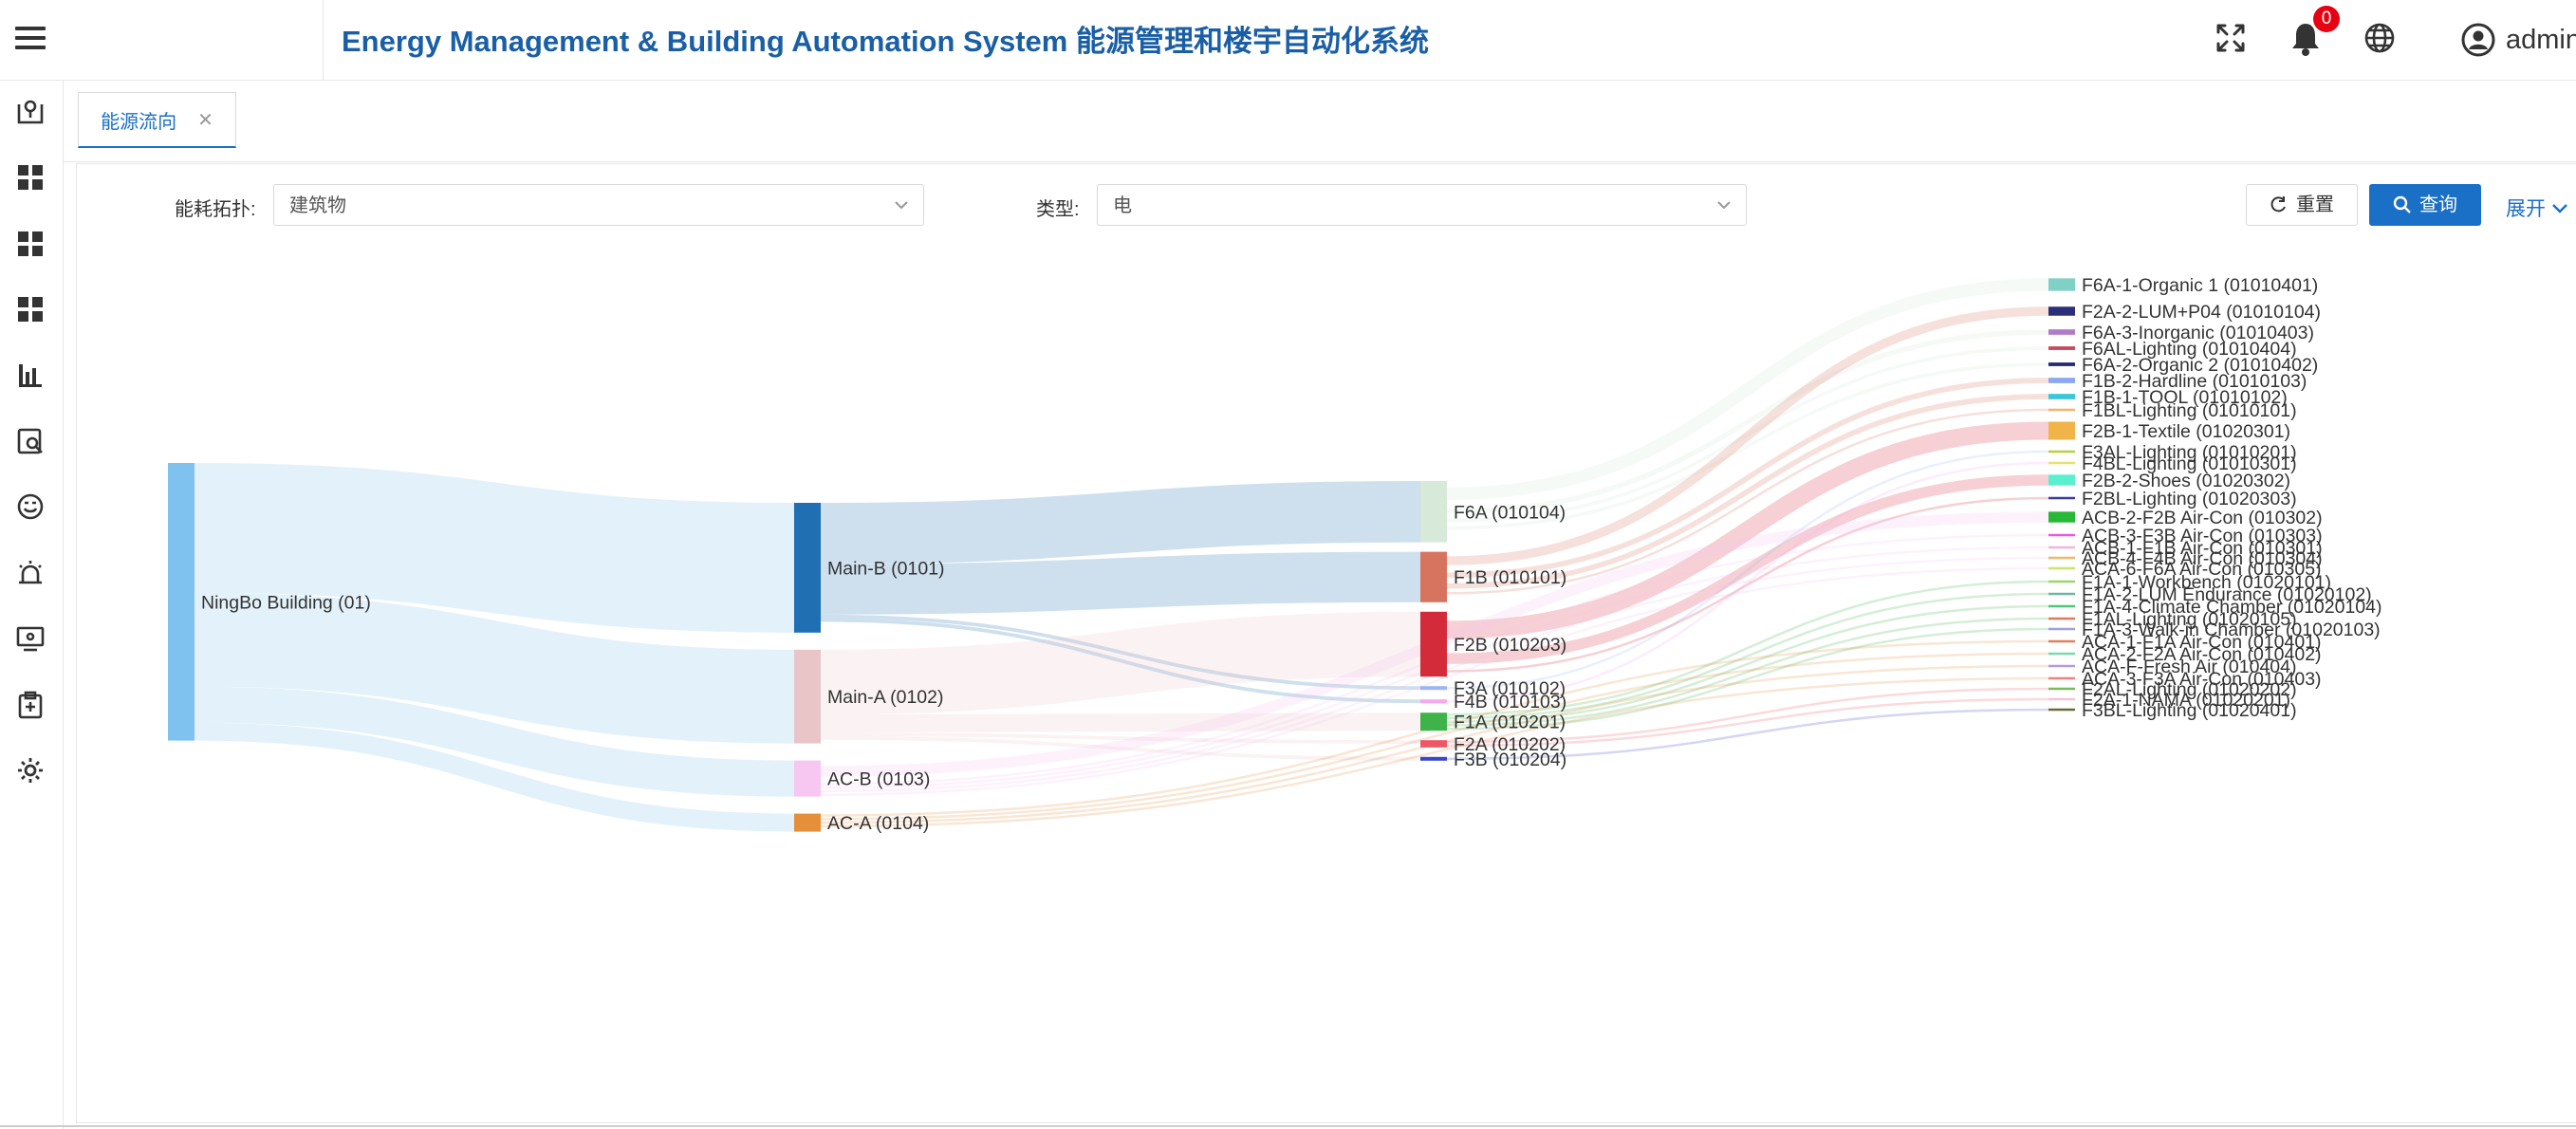 This screenshot has height=1129, width=2576. What do you see at coordinates (885, 697) in the screenshot?
I see `sankey-node-label: Main-A (0102)` at bounding box center [885, 697].